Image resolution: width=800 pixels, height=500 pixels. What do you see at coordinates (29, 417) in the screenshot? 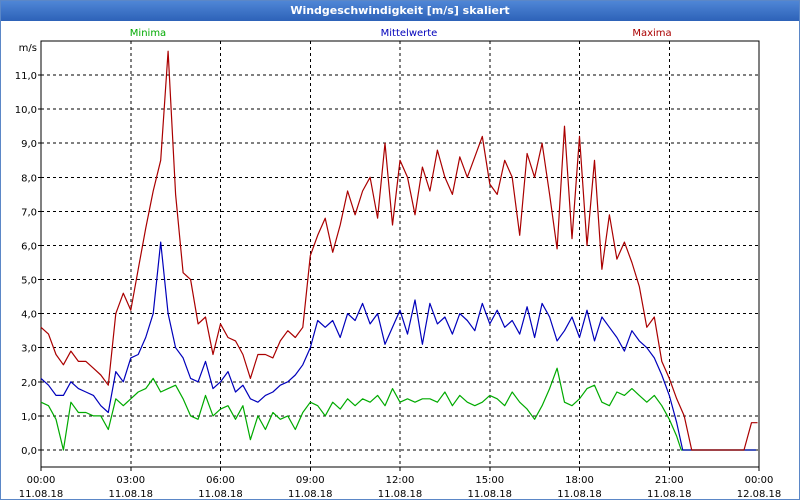
I see `y-tick-label: 1,0` at bounding box center [29, 417].